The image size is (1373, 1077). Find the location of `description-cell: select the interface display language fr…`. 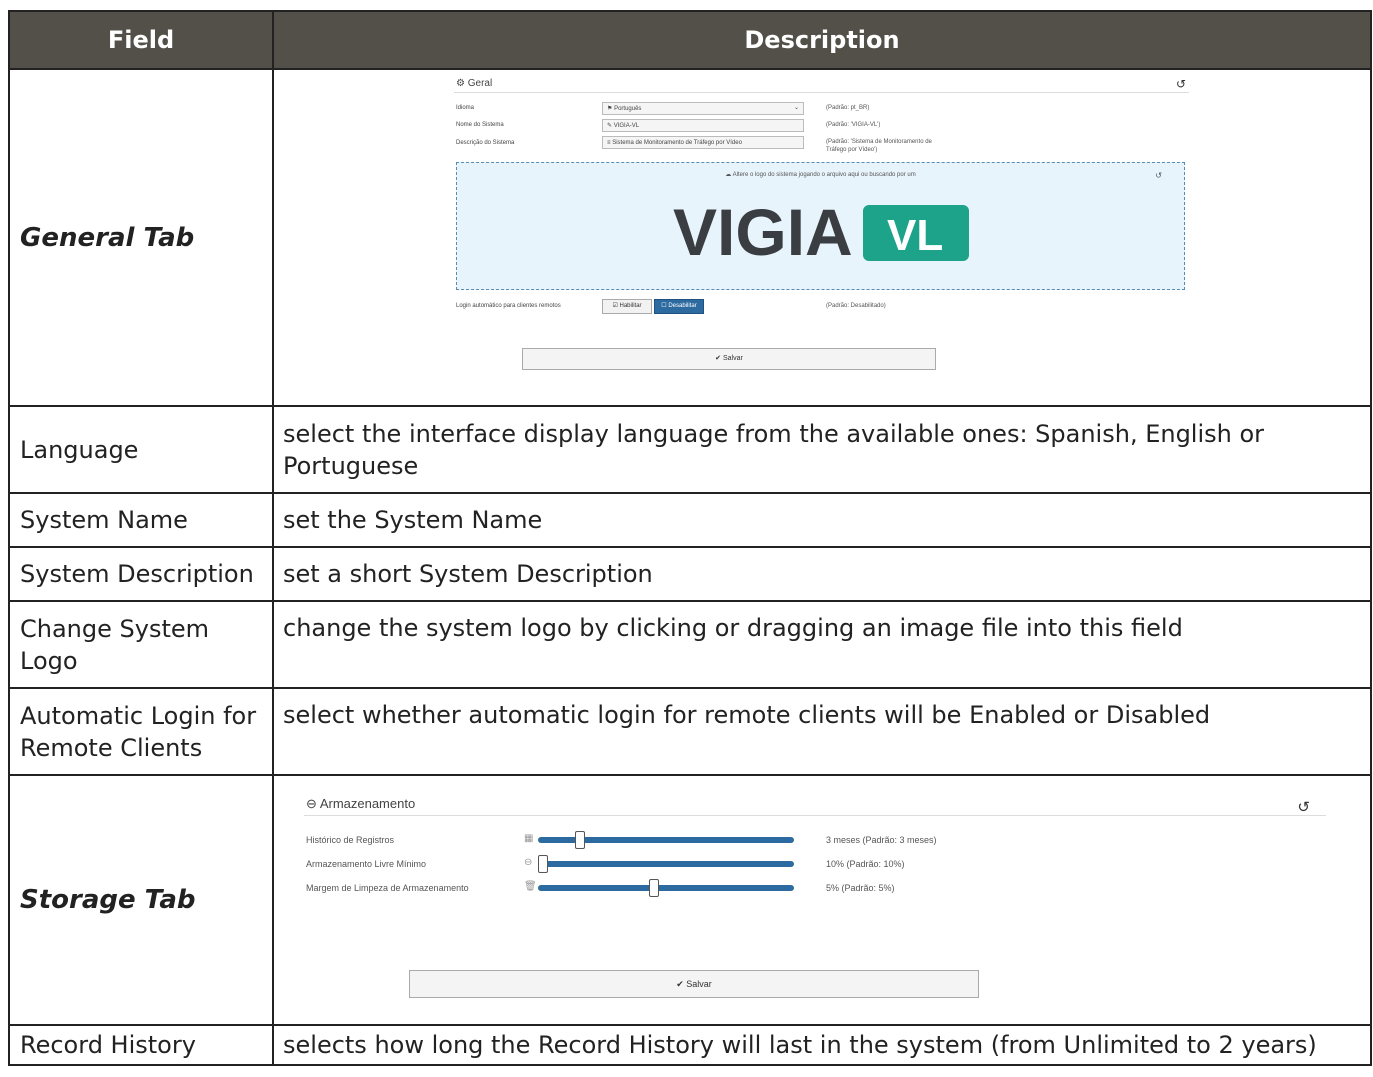

description-cell: select the interface display language fr… is located at coordinates (822, 449).